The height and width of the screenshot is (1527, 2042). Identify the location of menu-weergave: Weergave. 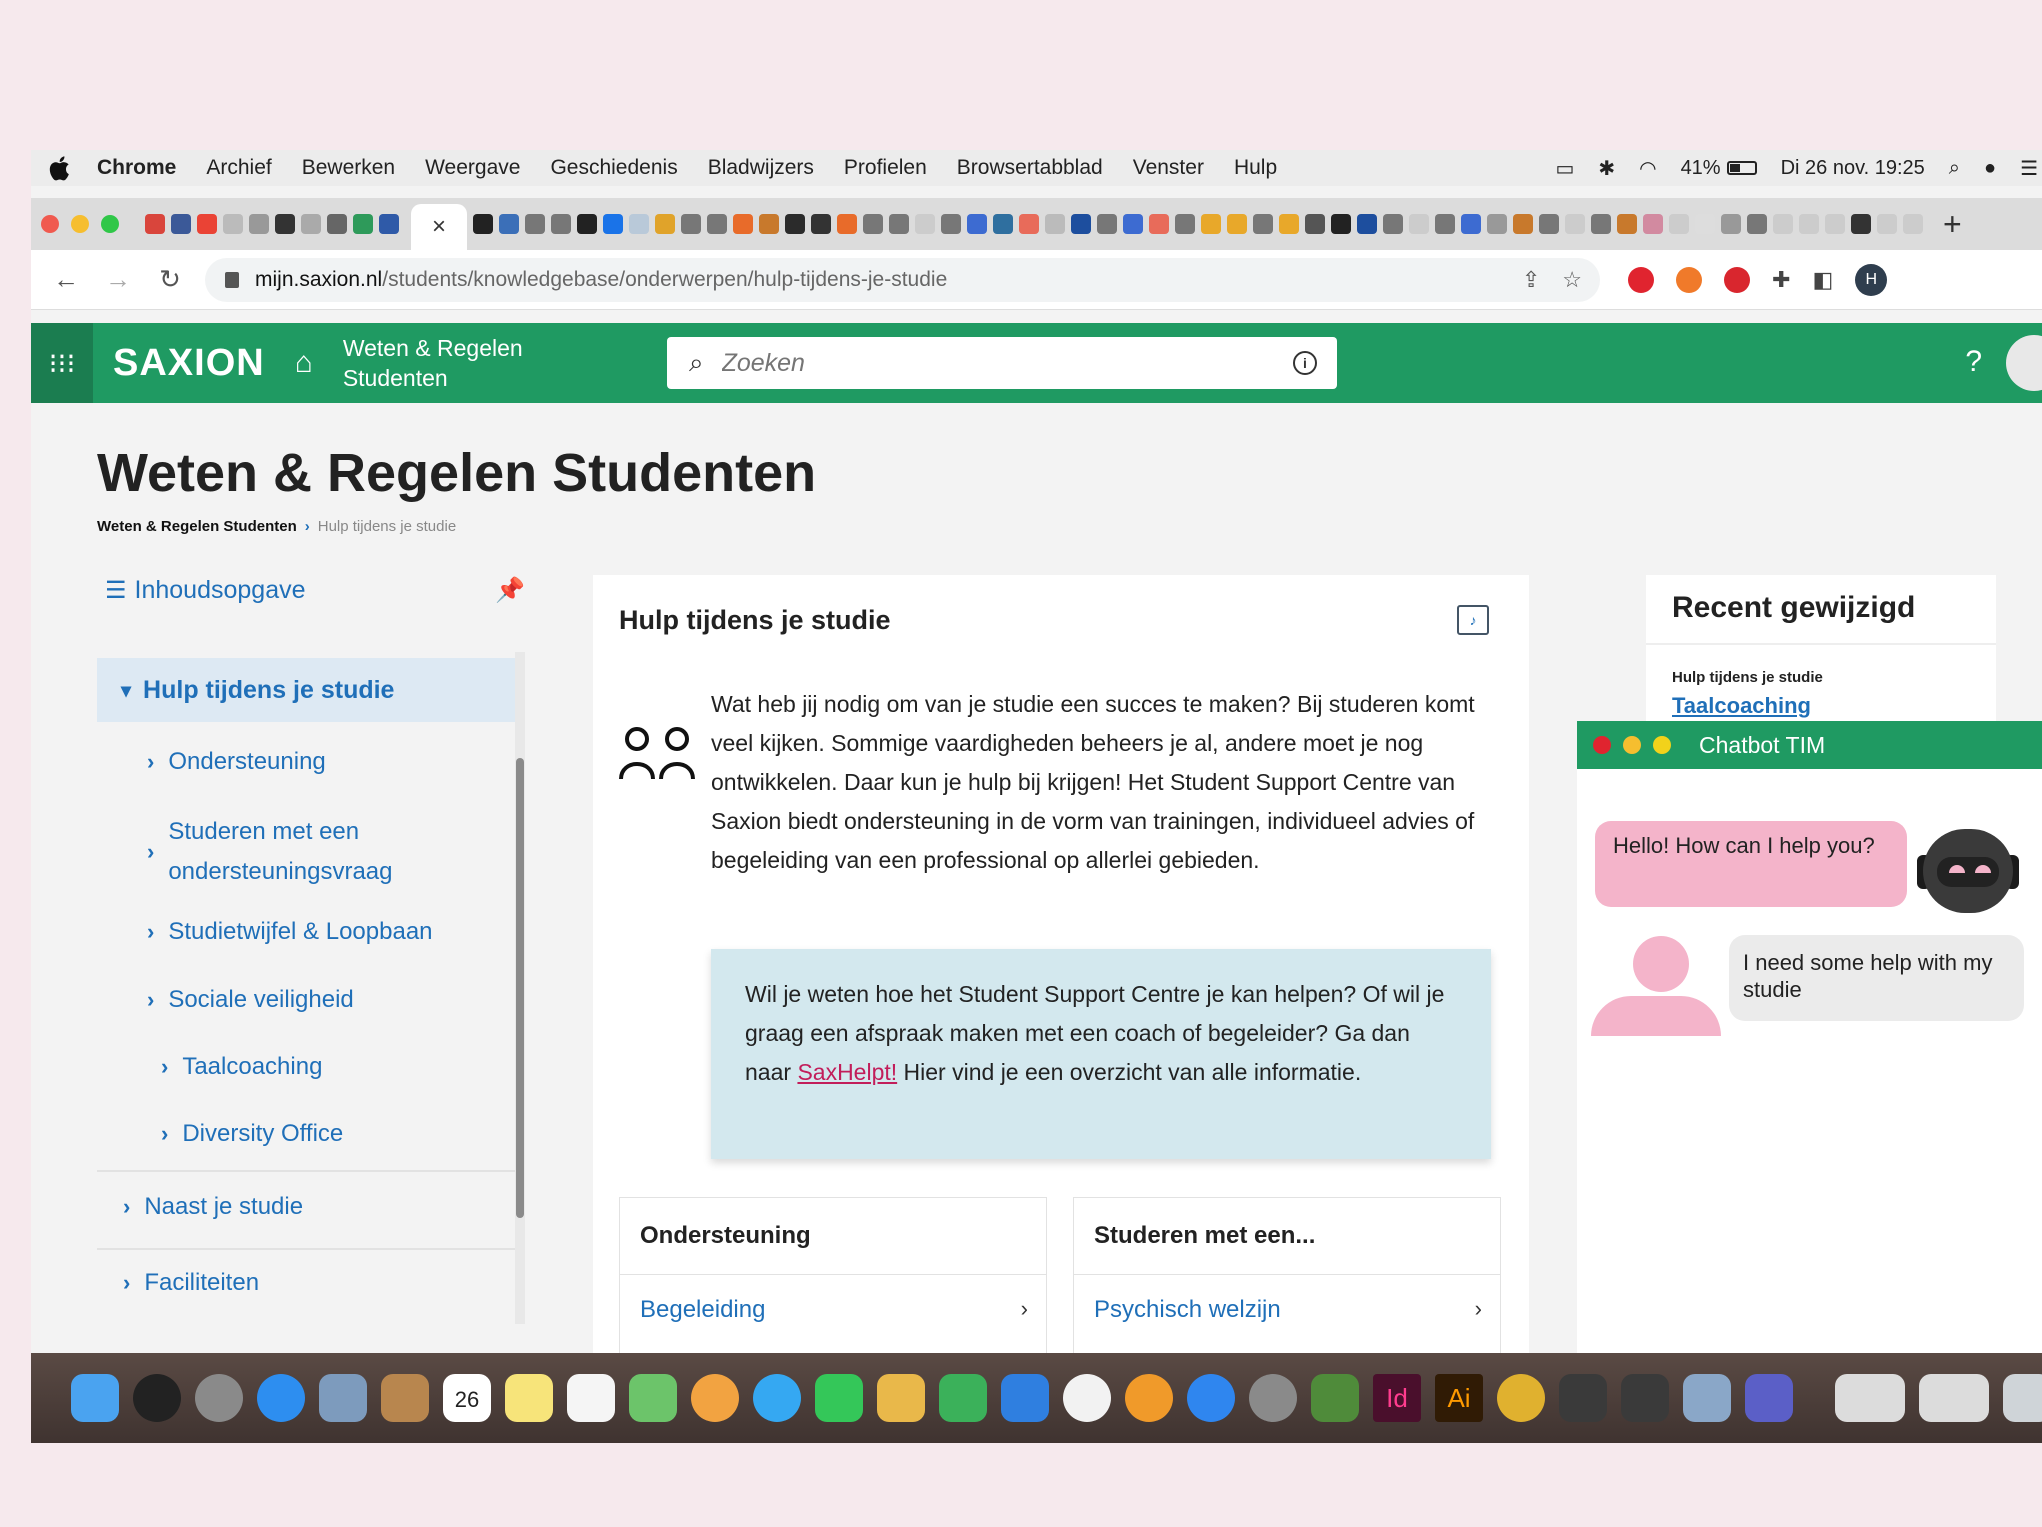
(472, 168).